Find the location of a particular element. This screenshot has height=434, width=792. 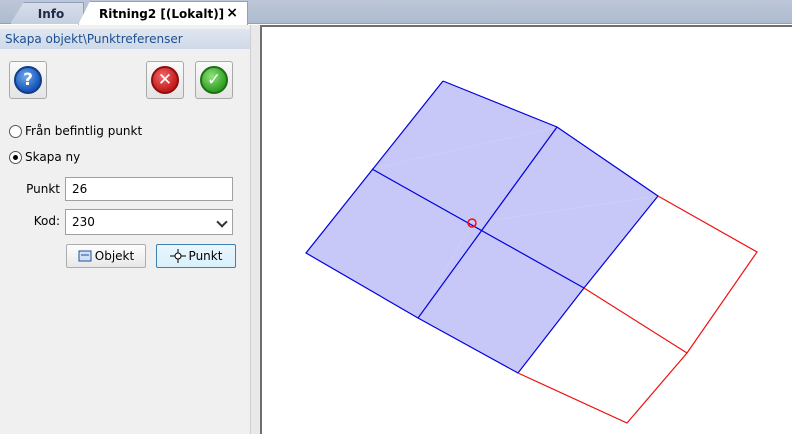

red-line is located at coordinates (635, 320).